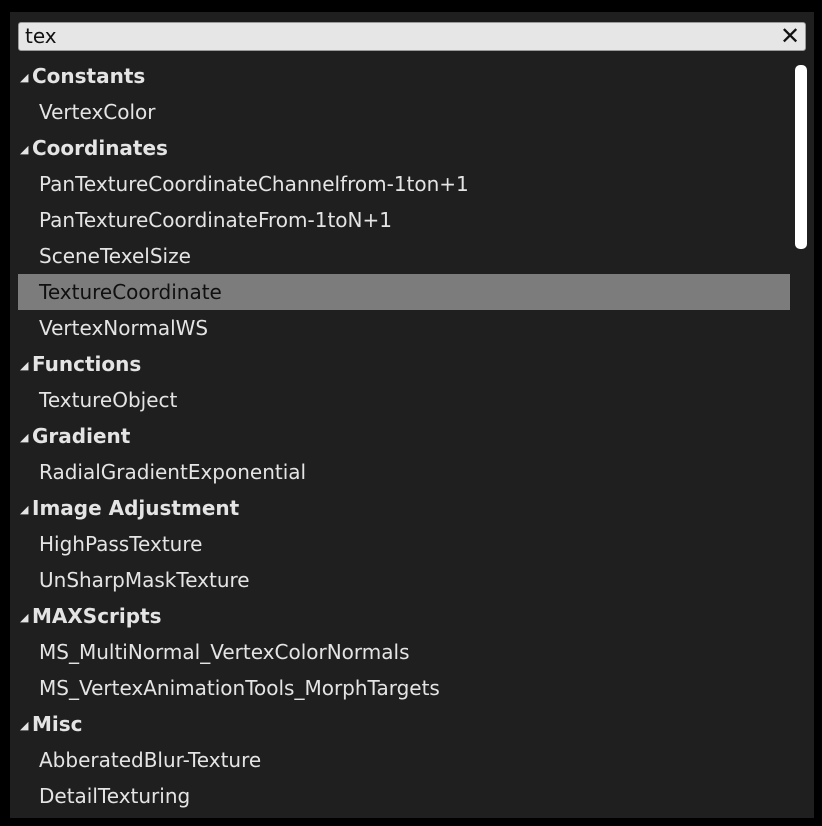 This screenshot has width=822, height=826. What do you see at coordinates (404, 652) in the screenshot?
I see `list-item: MS_MultiNormal_VertexColorNormals` at bounding box center [404, 652].